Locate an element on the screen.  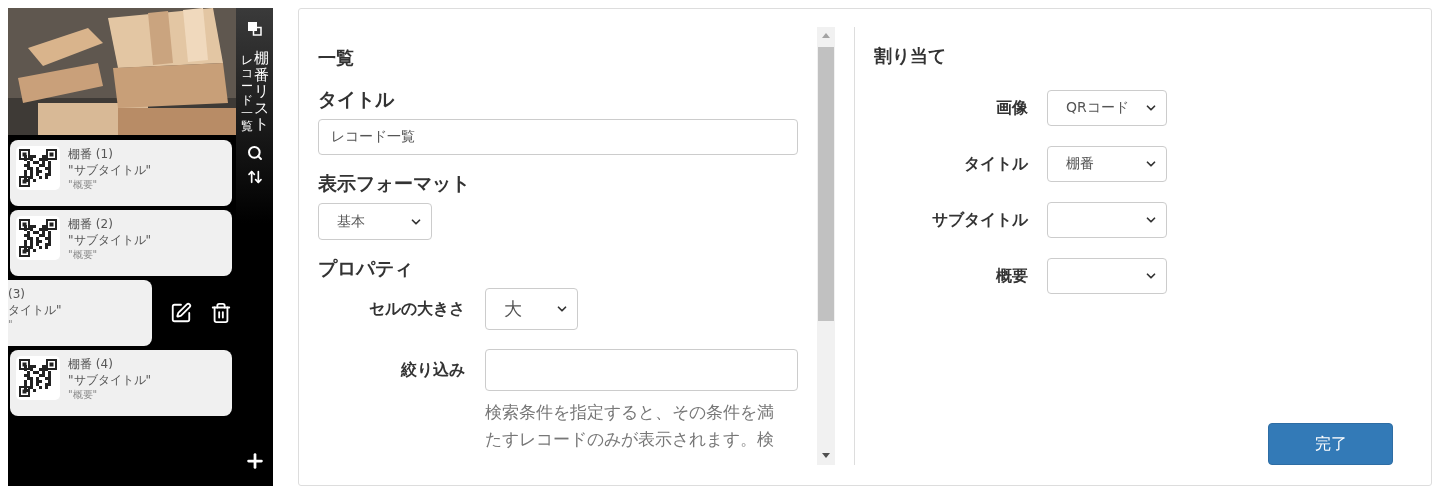
card-title: 棚番 (2) is located at coordinates (91, 224).